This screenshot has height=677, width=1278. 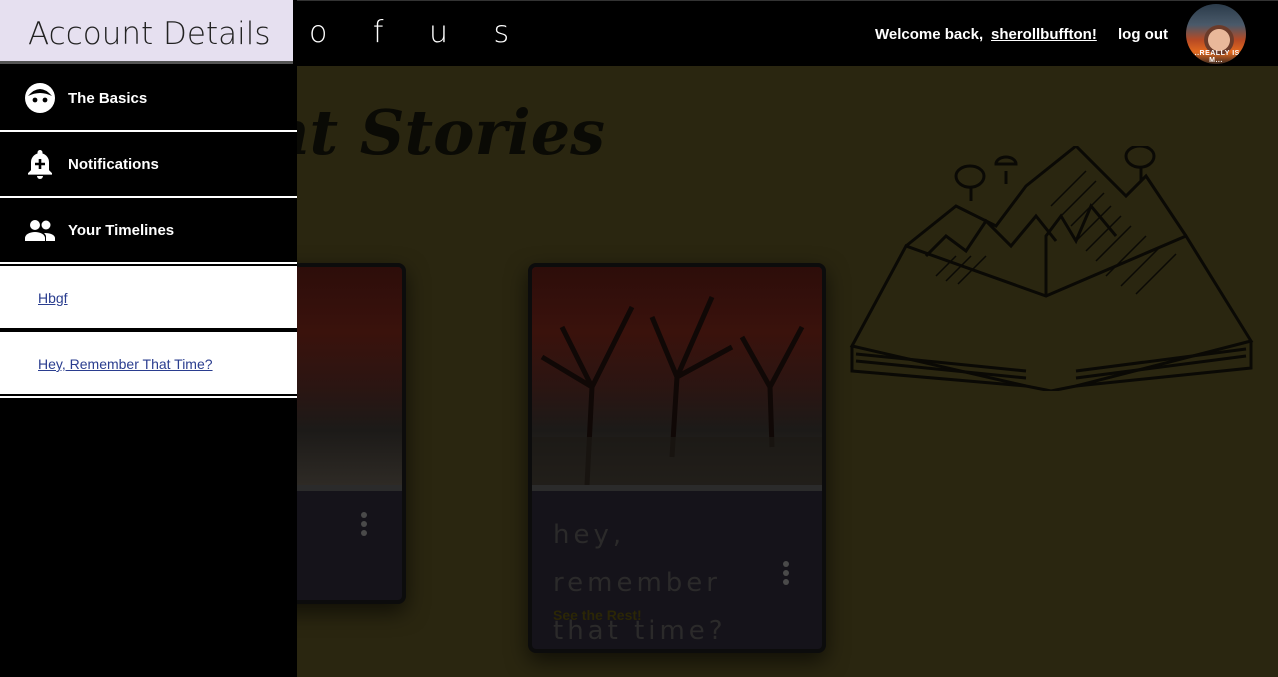 I want to click on tree-photo-icon, so click(x=677, y=390).